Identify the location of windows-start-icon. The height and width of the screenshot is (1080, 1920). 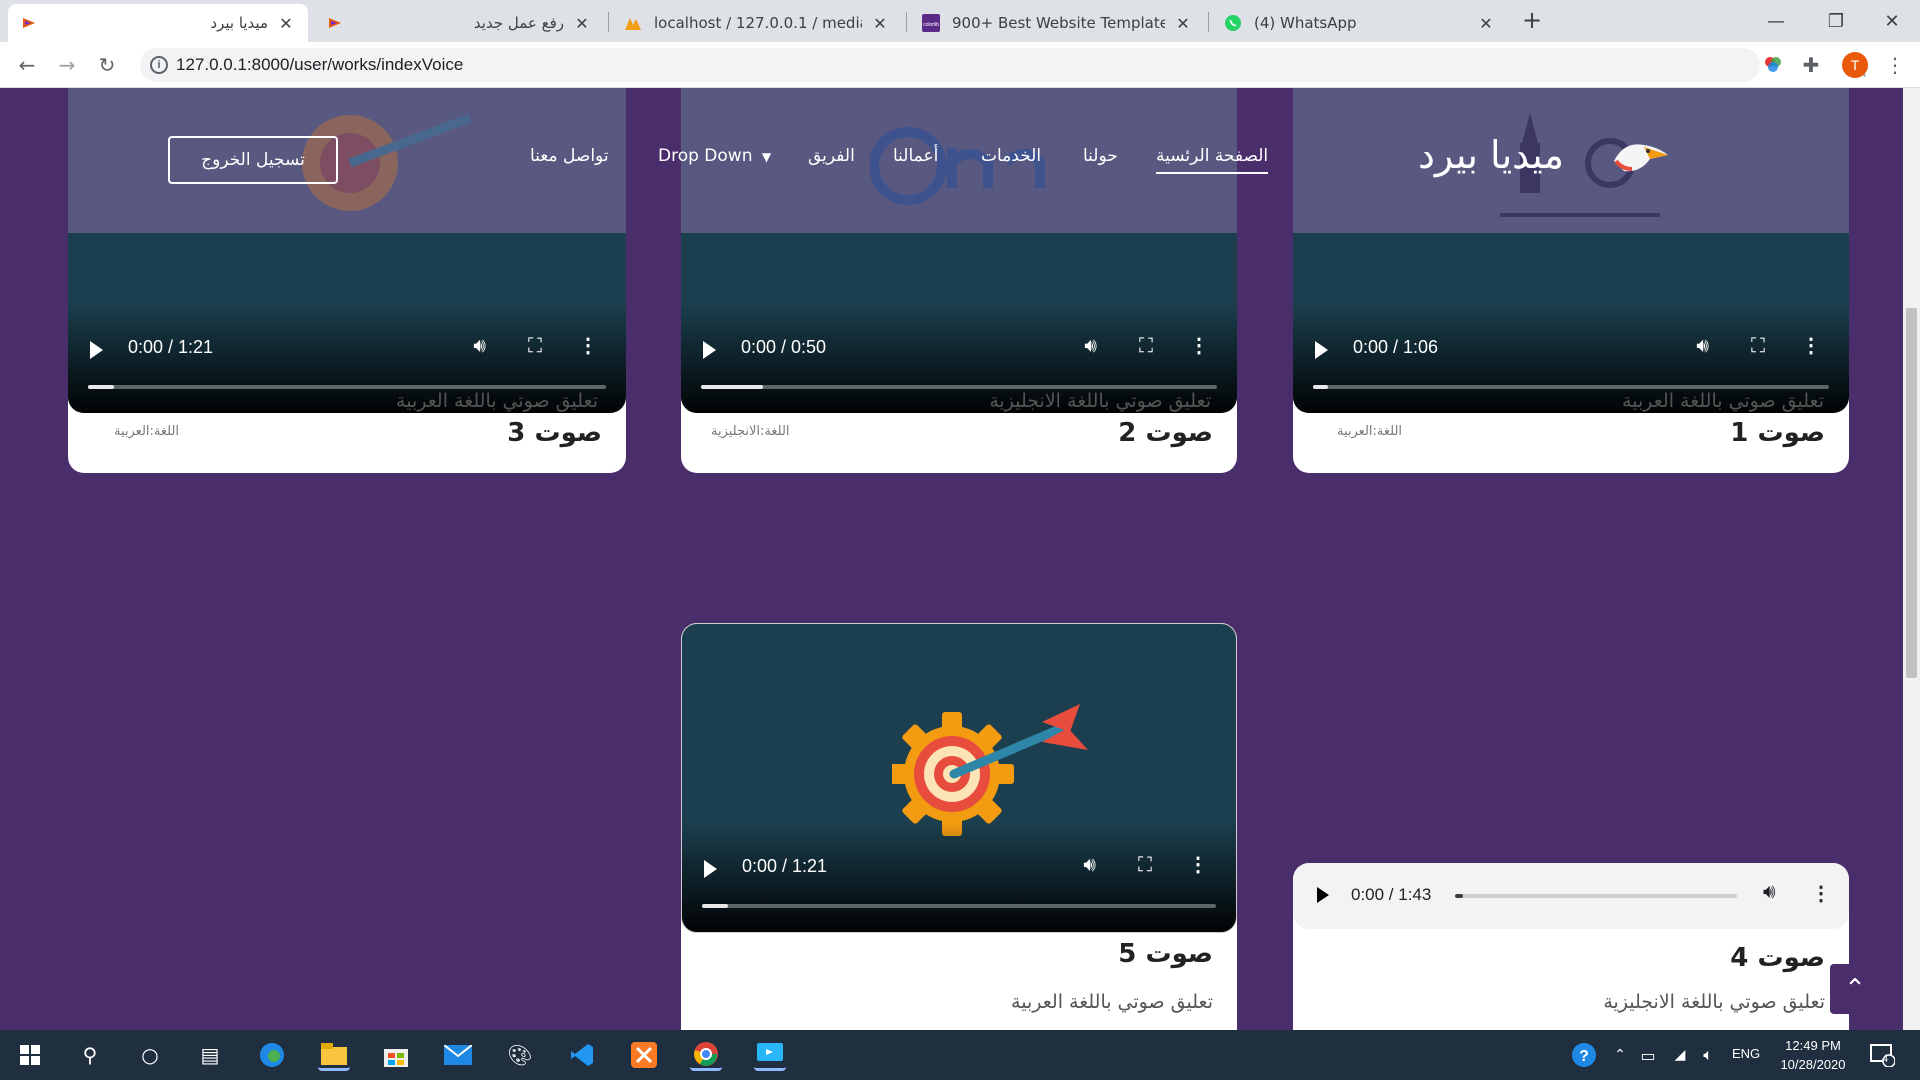
(30, 1055).